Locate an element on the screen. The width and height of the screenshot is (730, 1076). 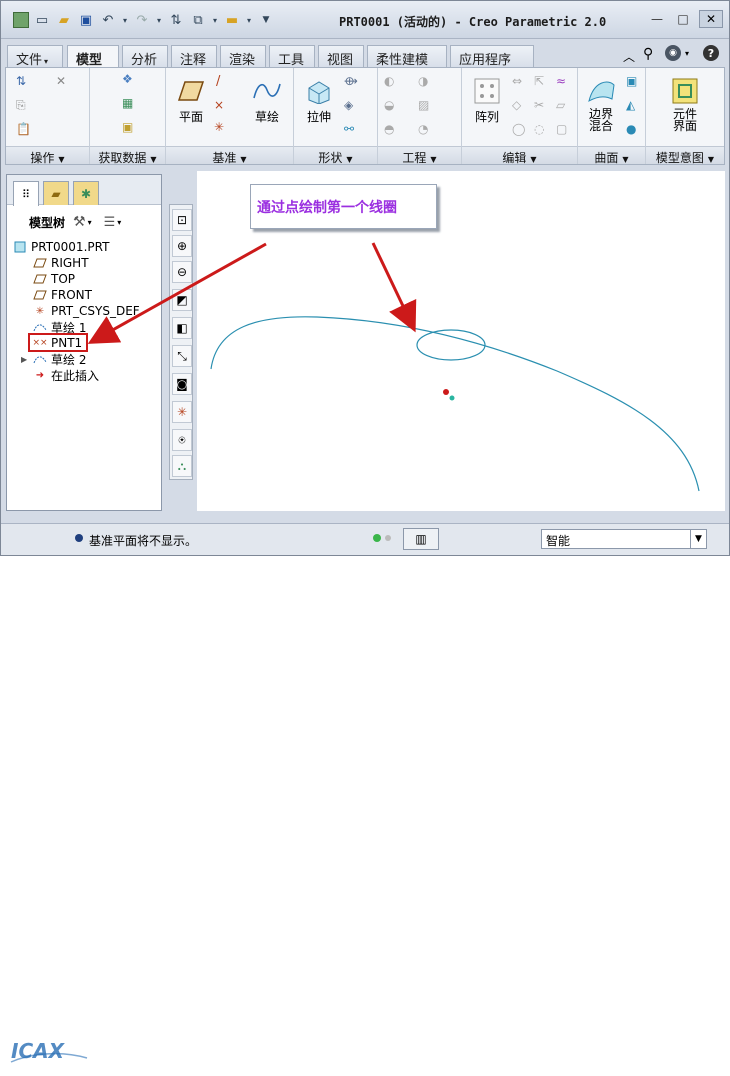
chevron-down-icon: ▼ is located at coordinates (698, 539).